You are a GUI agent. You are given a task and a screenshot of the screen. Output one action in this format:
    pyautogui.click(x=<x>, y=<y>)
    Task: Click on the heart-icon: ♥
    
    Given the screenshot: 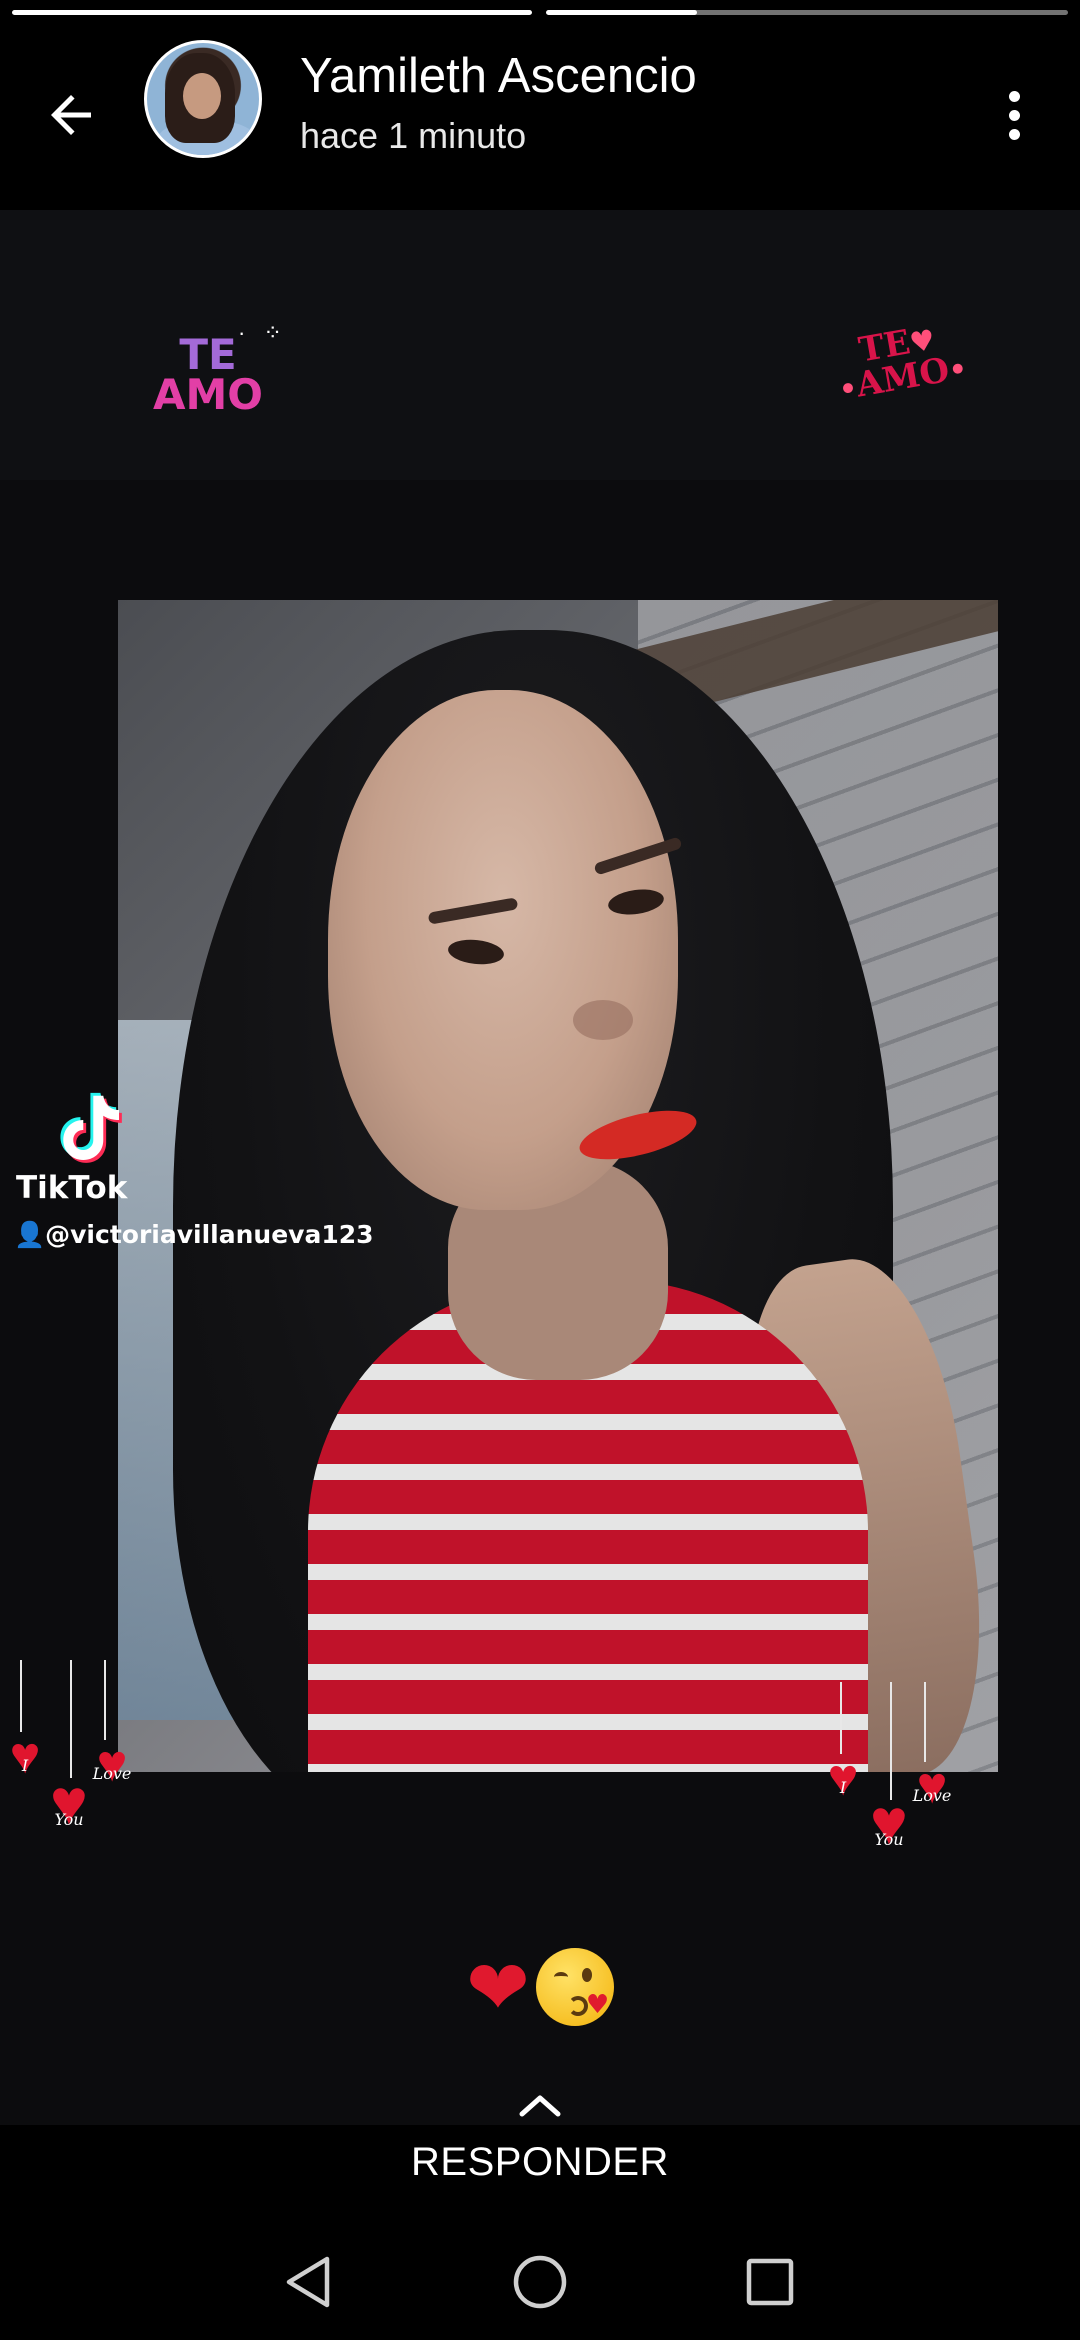 What is the action you would take?
    pyautogui.click(x=597, y=2005)
    